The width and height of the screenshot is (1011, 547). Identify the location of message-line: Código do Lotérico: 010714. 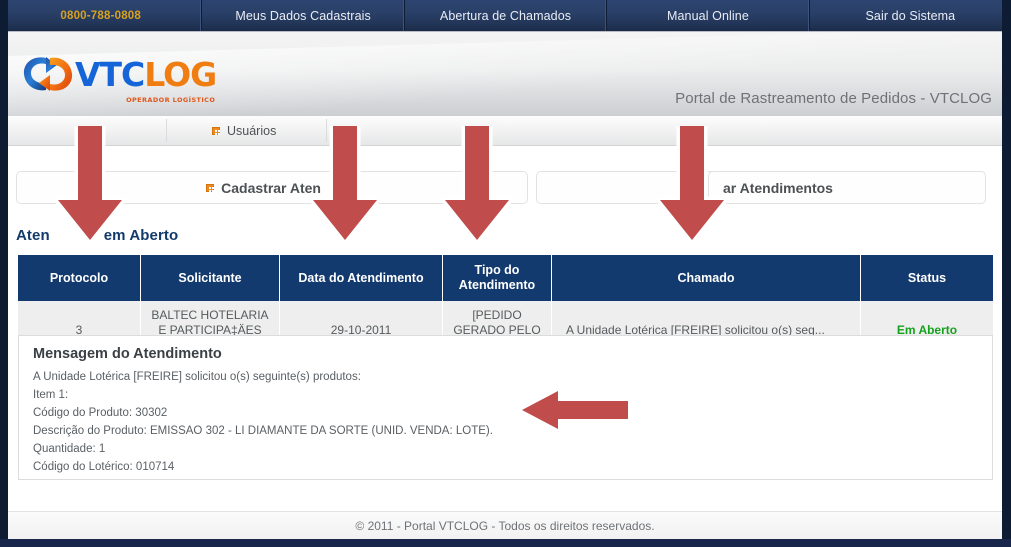
(104, 467).